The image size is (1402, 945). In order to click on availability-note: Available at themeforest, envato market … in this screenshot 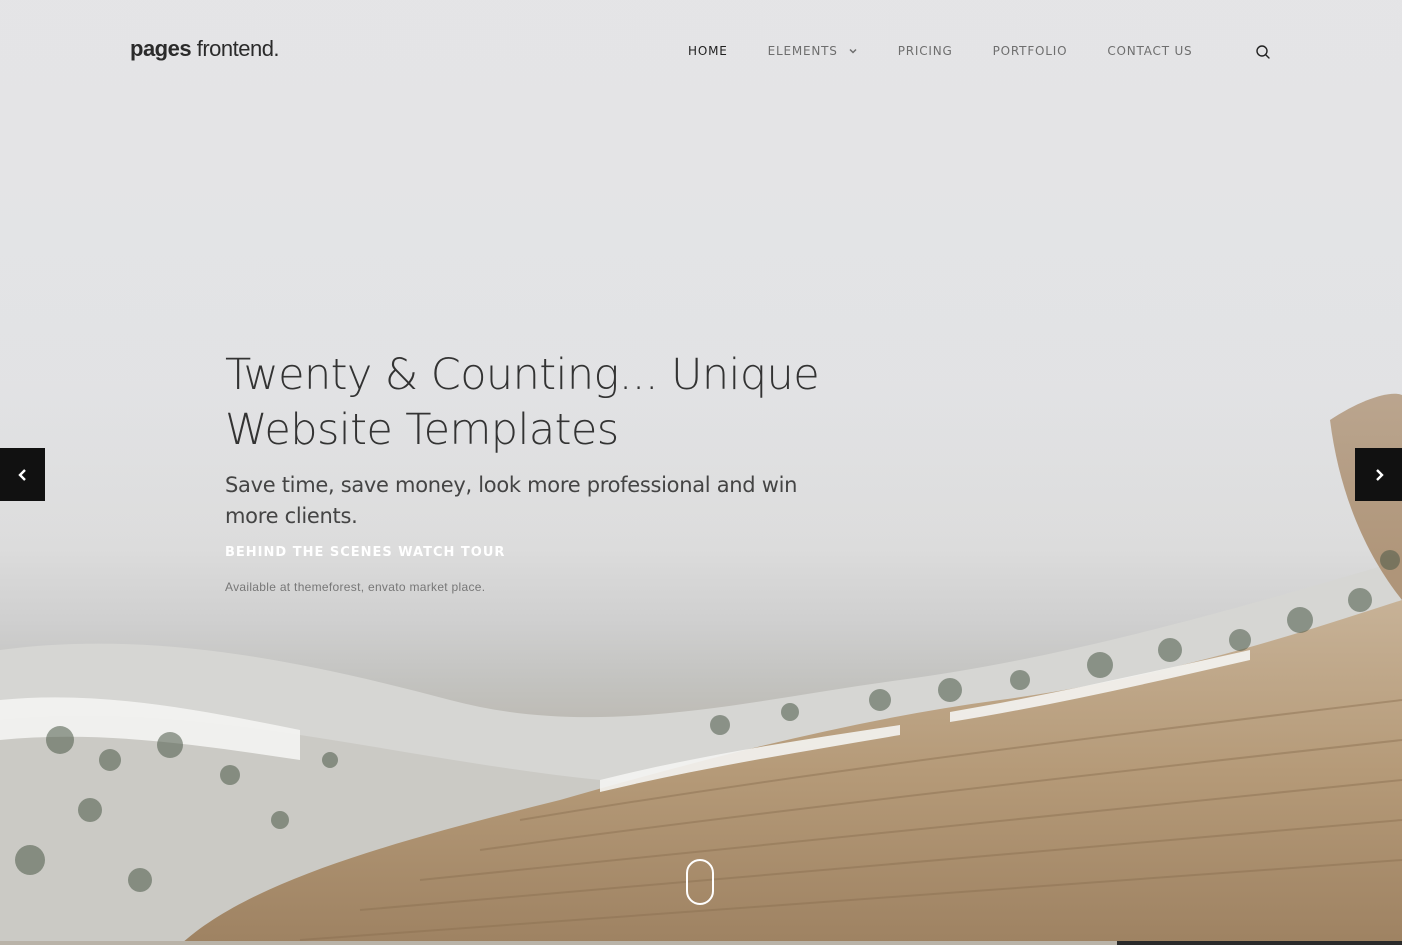, I will do `click(355, 587)`.